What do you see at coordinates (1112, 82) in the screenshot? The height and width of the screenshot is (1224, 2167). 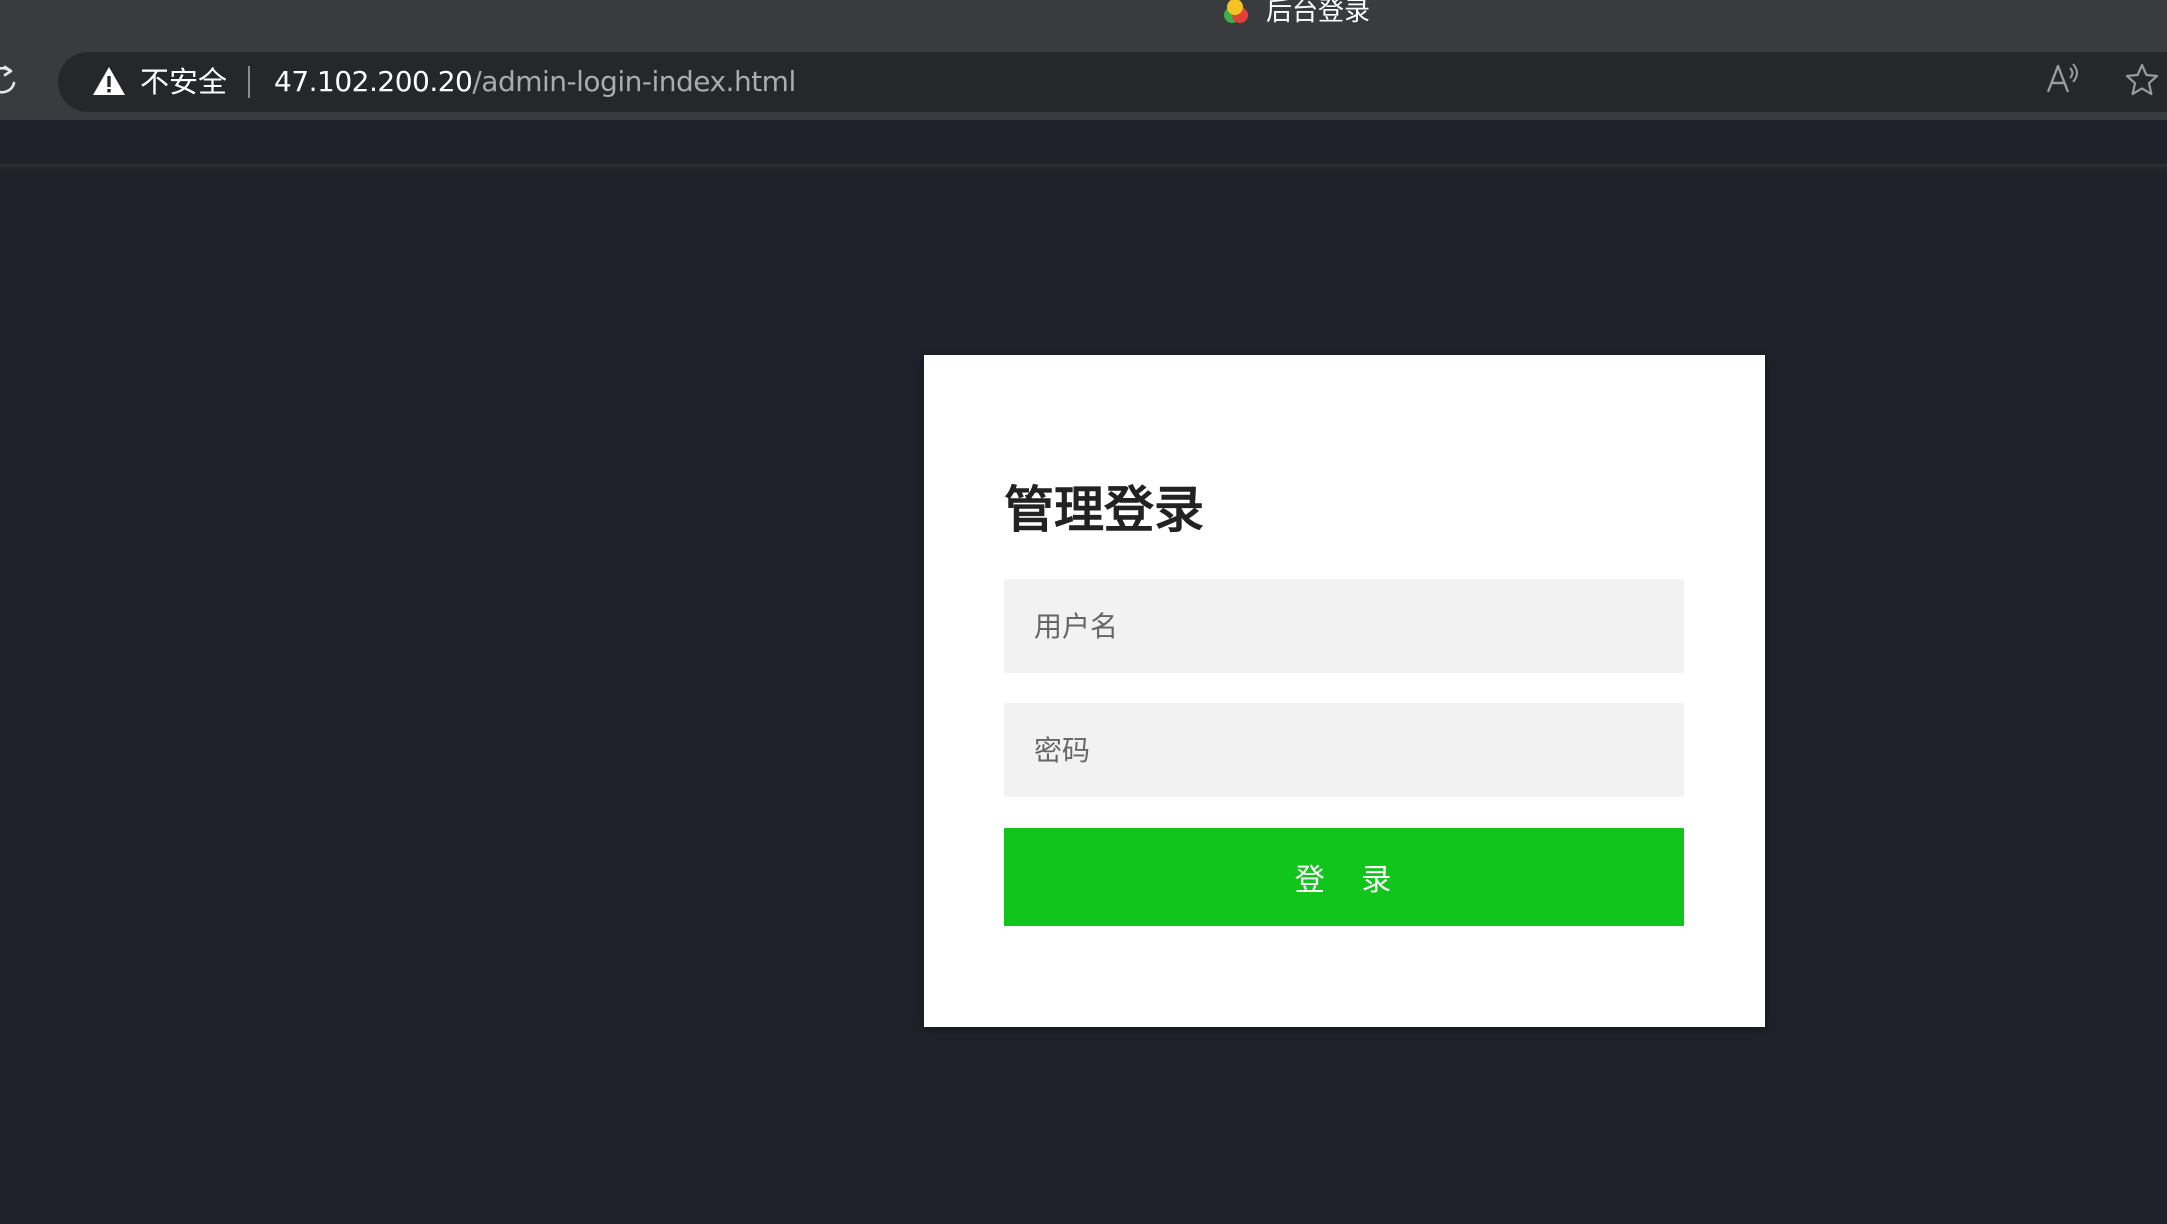 I see `address-bar: 不安全 47.102.200.20/admin-login-index.html` at bounding box center [1112, 82].